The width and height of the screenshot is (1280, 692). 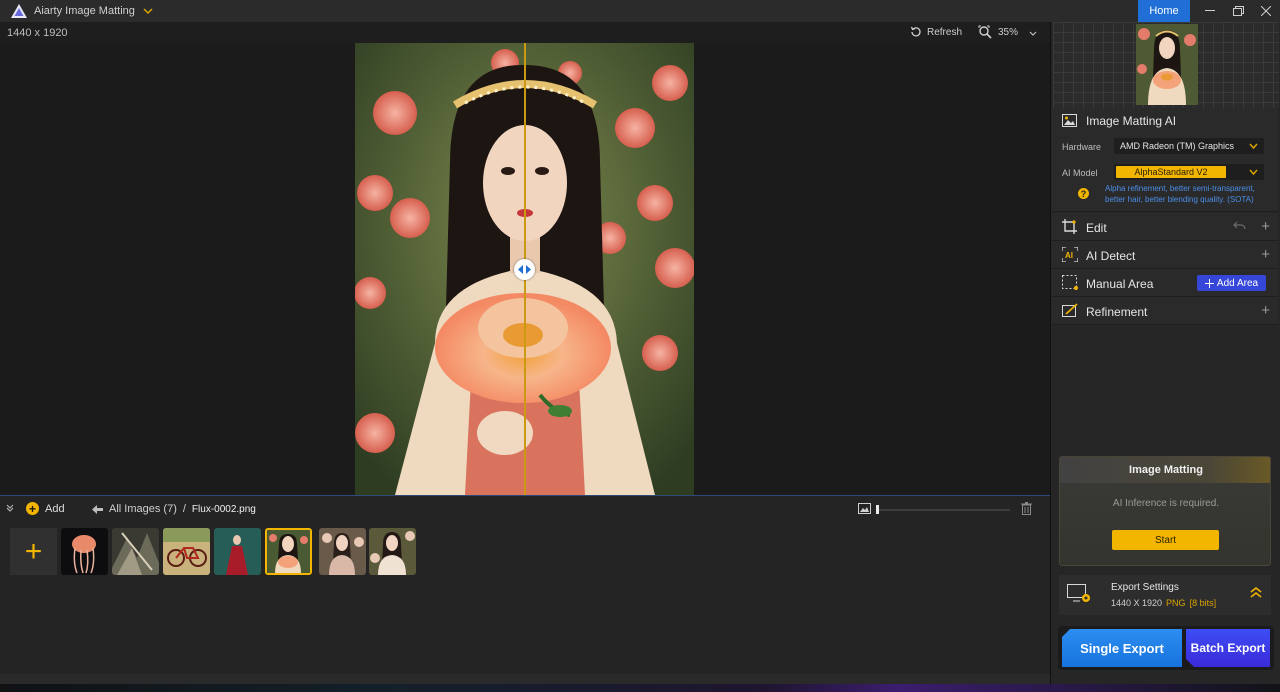 What do you see at coordinates (342, 551) in the screenshot?
I see `woman-garden-thumbnail` at bounding box center [342, 551].